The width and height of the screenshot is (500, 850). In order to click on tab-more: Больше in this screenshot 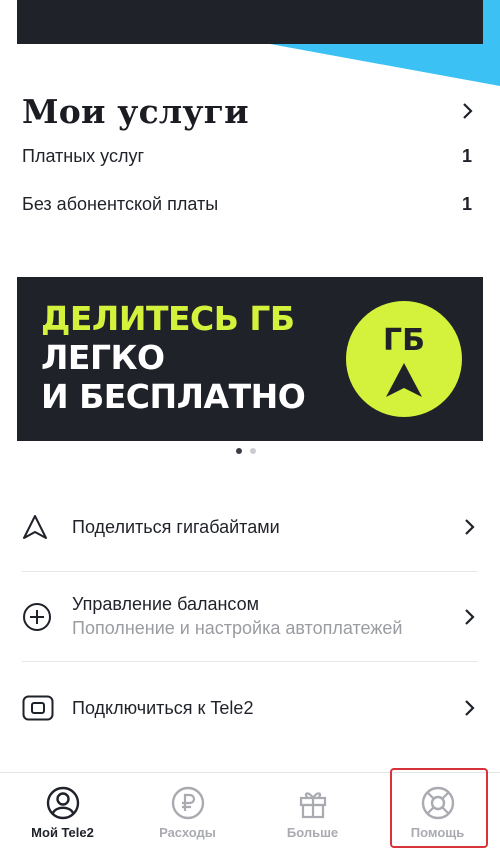, I will do `click(312, 811)`.